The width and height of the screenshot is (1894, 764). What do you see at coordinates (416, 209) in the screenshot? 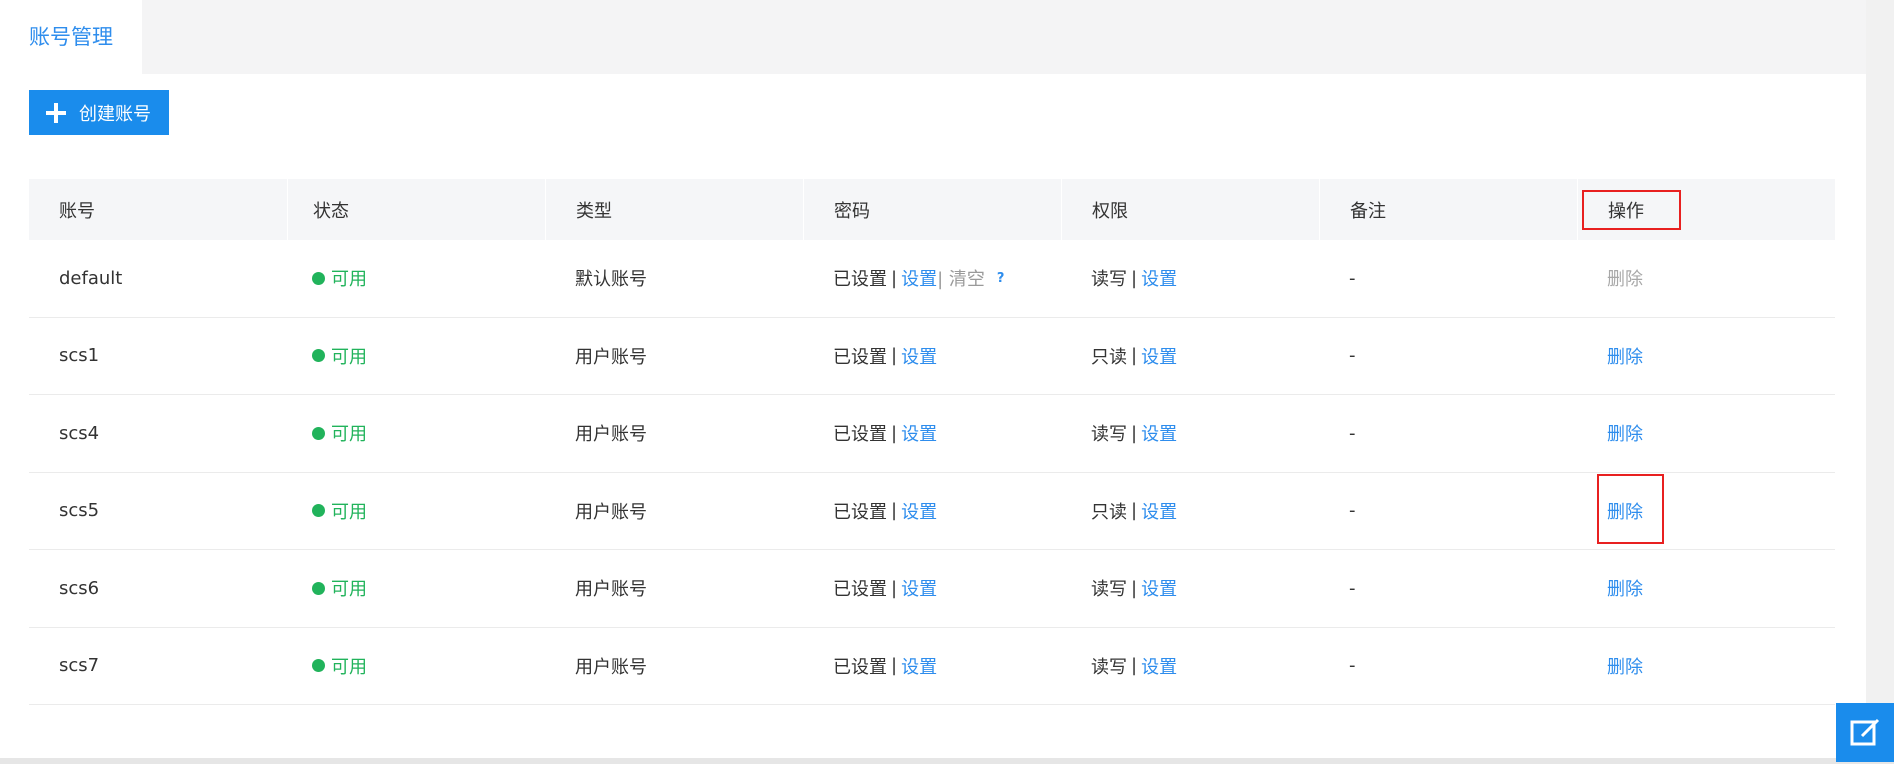
I see `header-status: 状态` at bounding box center [416, 209].